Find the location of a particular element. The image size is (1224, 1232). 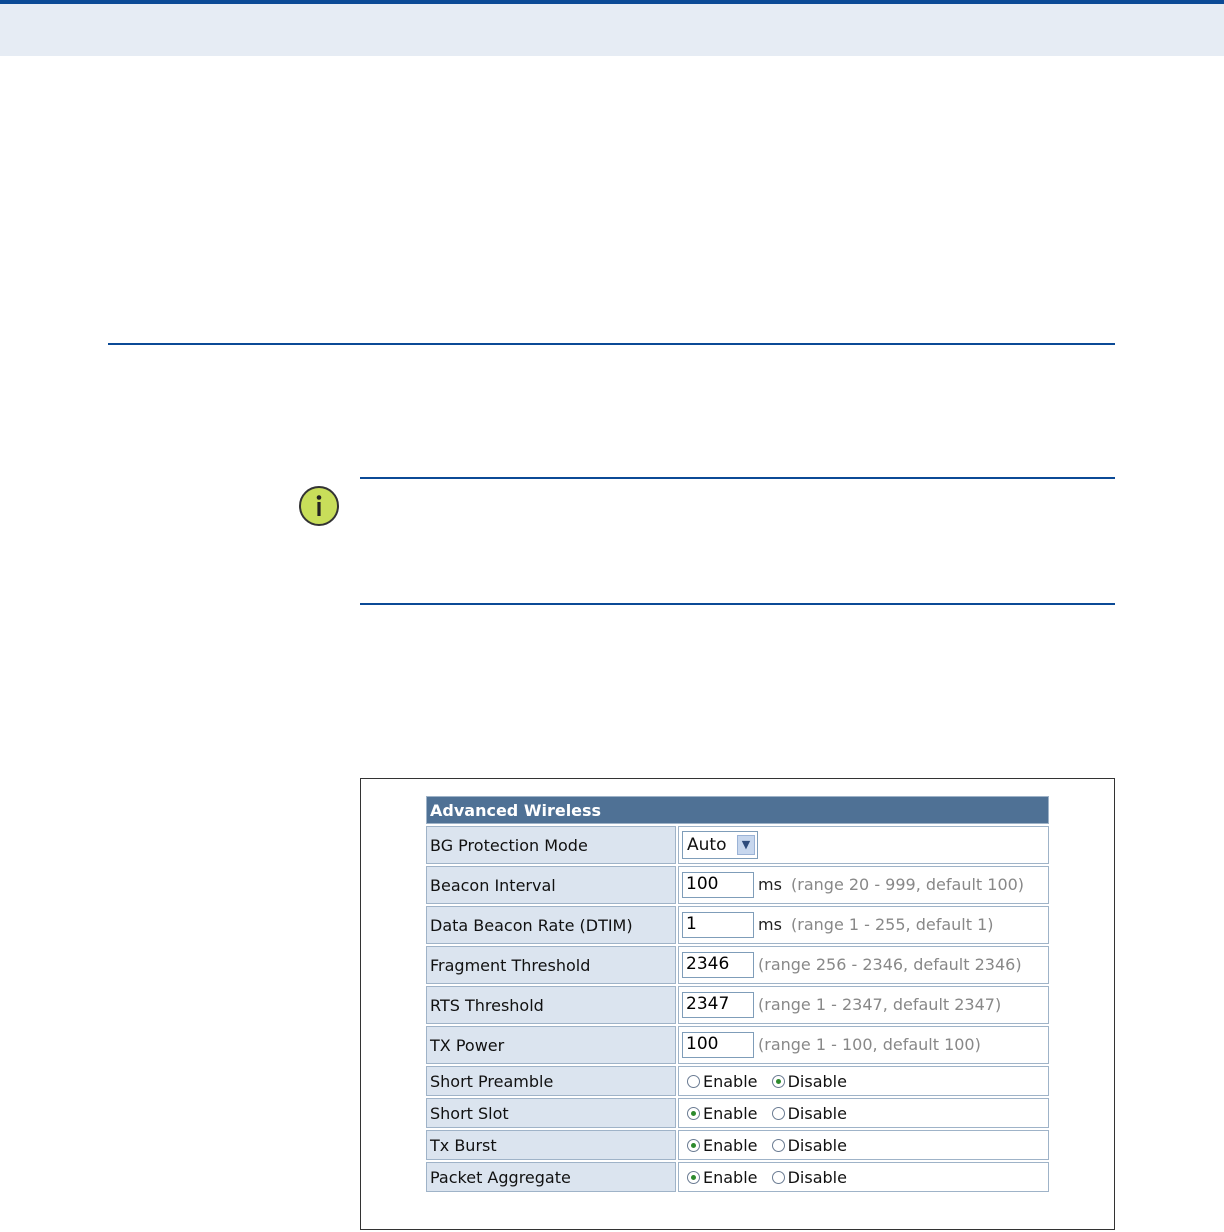

tx-burst-enable-label: Enable is located at coordinates (730, 1145).